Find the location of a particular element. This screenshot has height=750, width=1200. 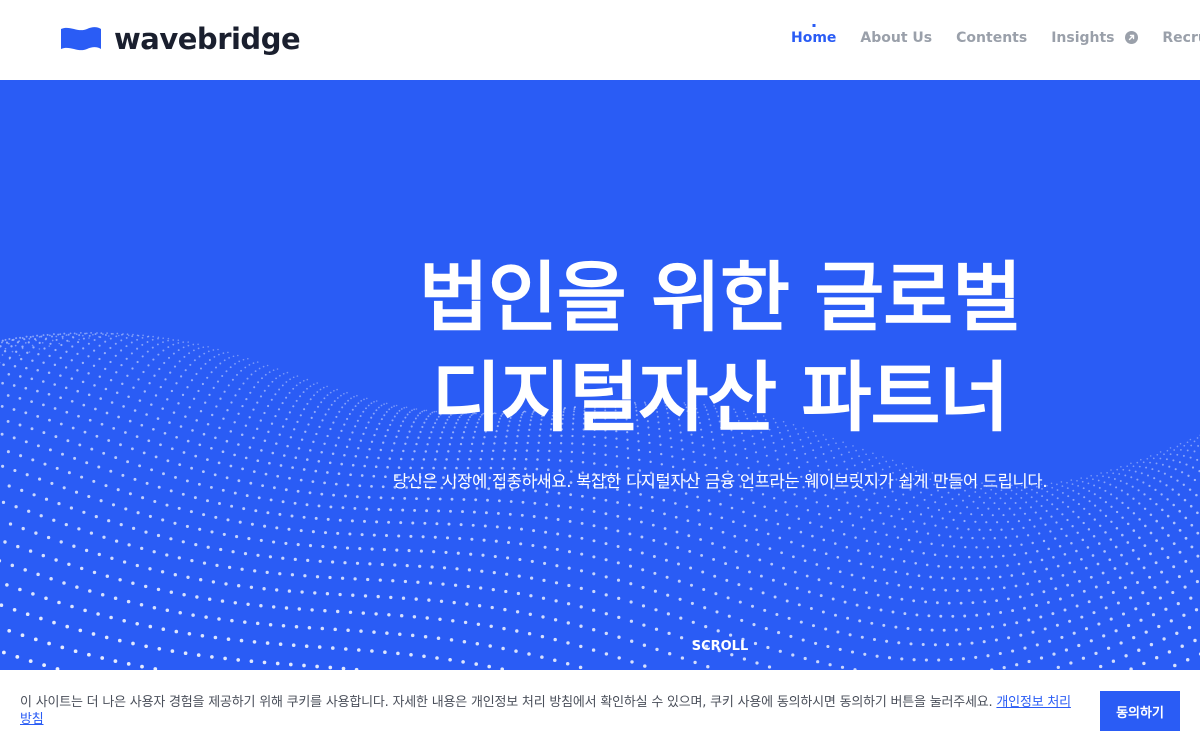

hero-title-line1: 법인을 위한 글로벌 is located at coordinates (720, 297).